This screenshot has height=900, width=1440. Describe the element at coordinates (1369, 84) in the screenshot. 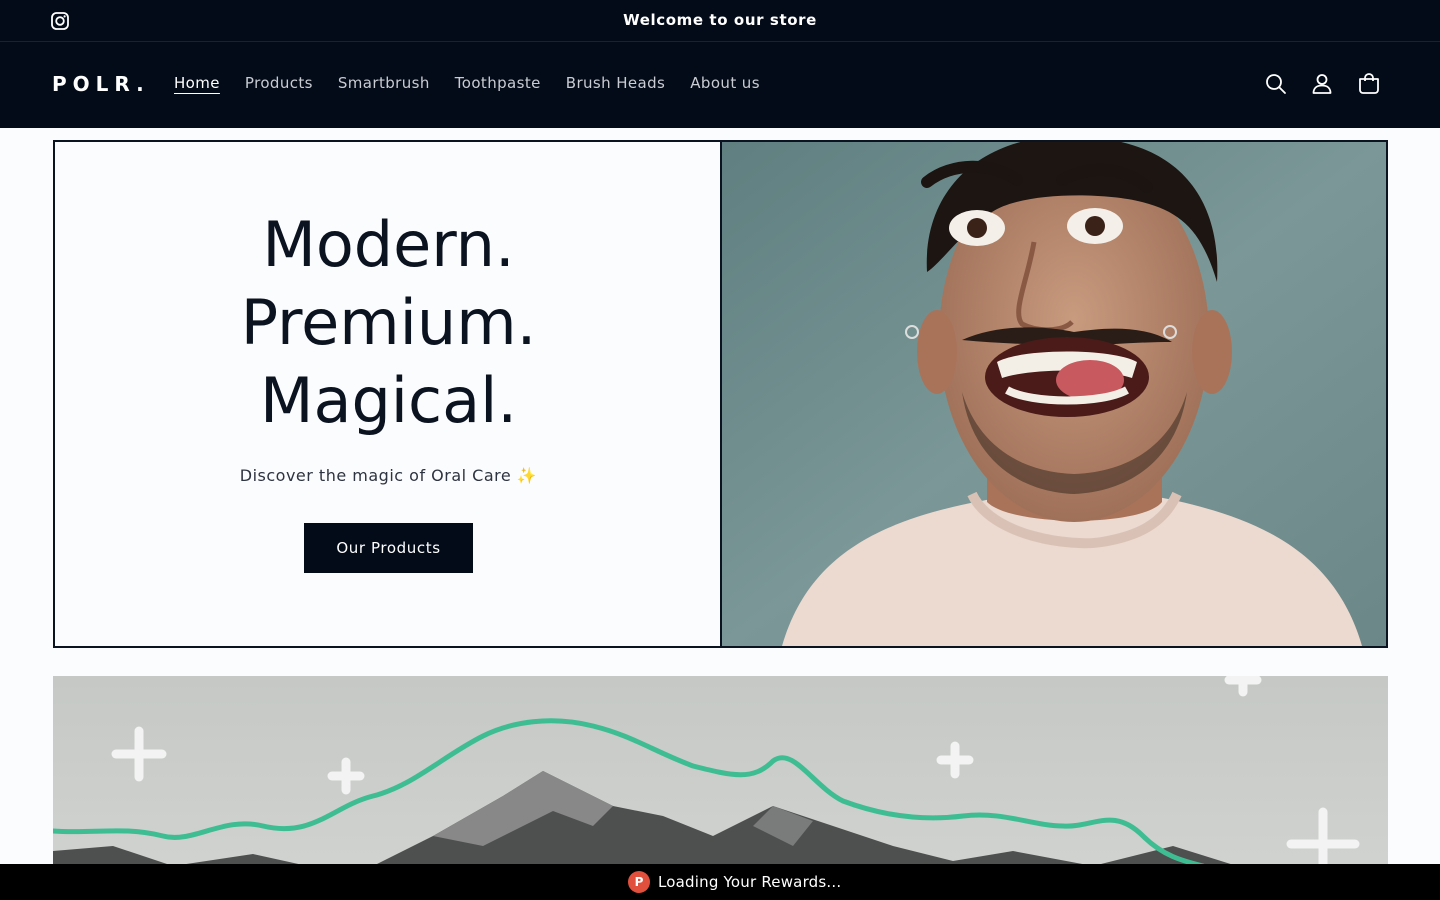

I see `cart-icon` at that location.